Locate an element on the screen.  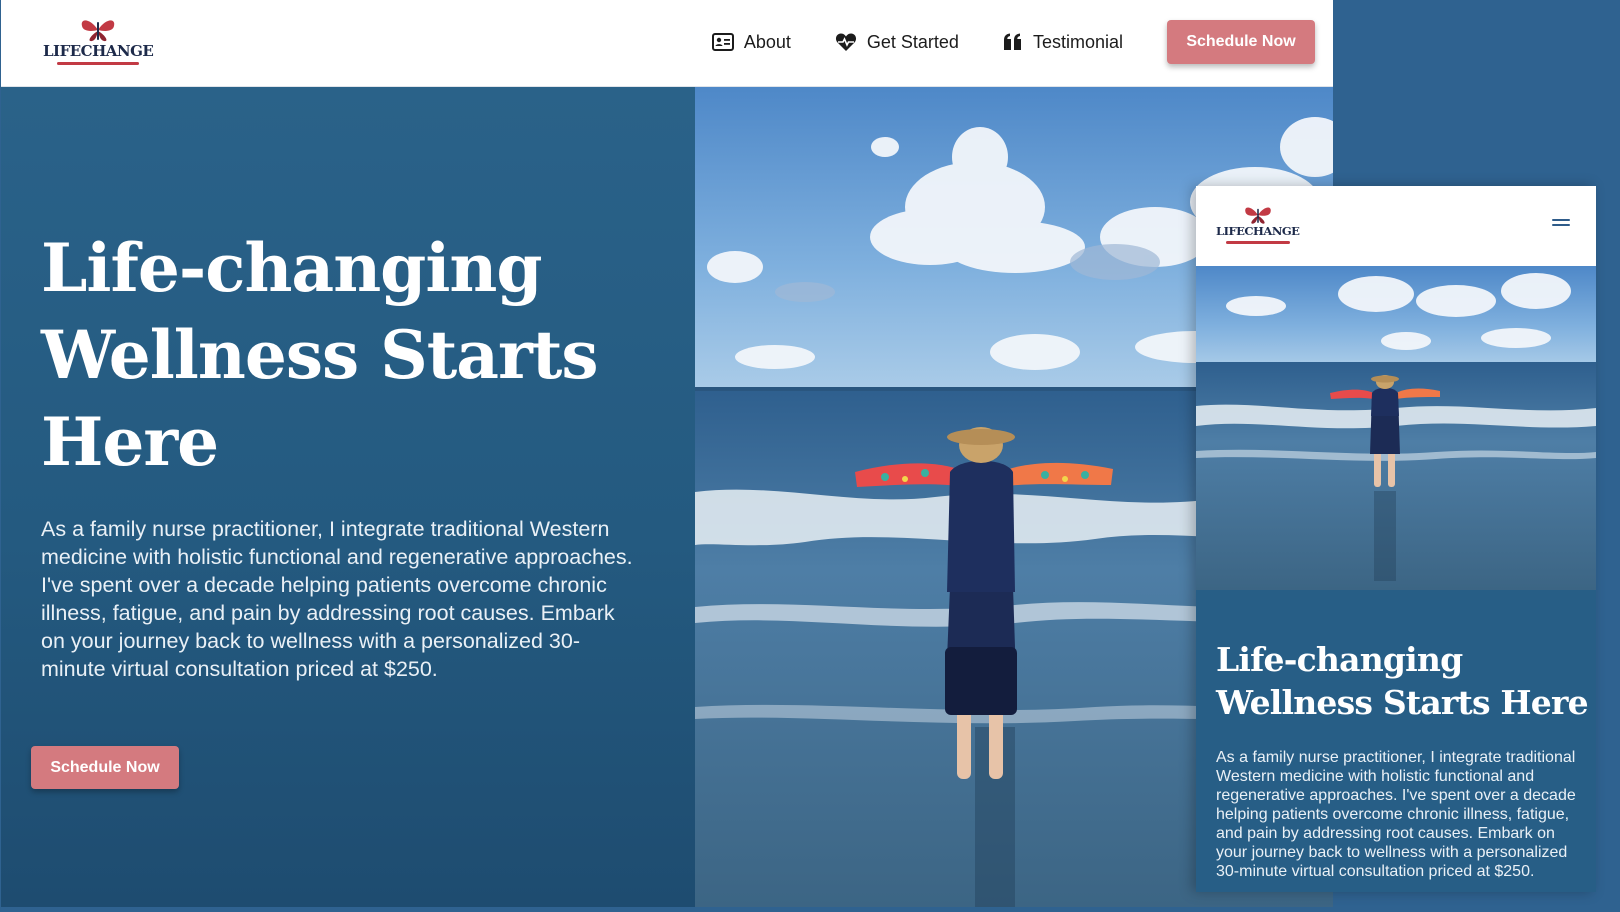
hero-title: Life-changing Wellness Starts Here is located at coordinates (319, 355).